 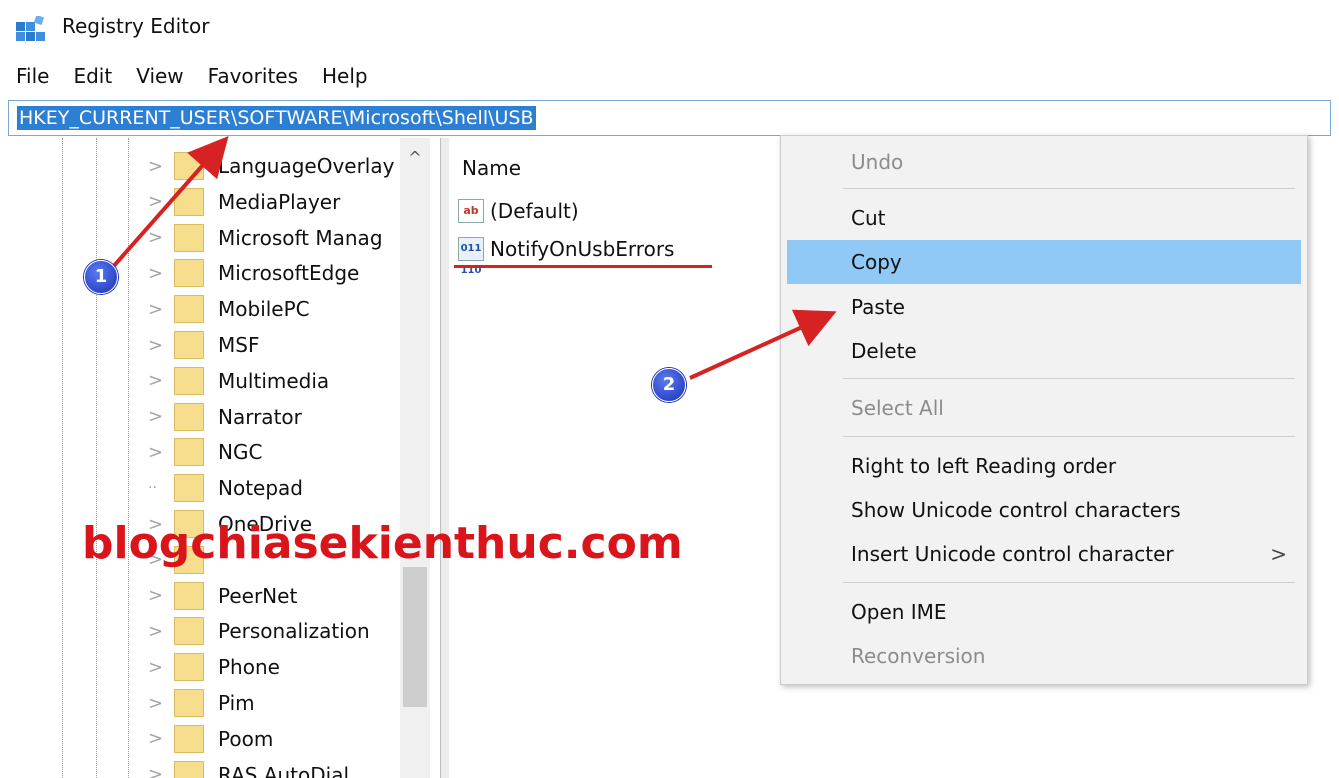 I want to click on menu-item-delete: Delete, so click(x=1044, y=351).